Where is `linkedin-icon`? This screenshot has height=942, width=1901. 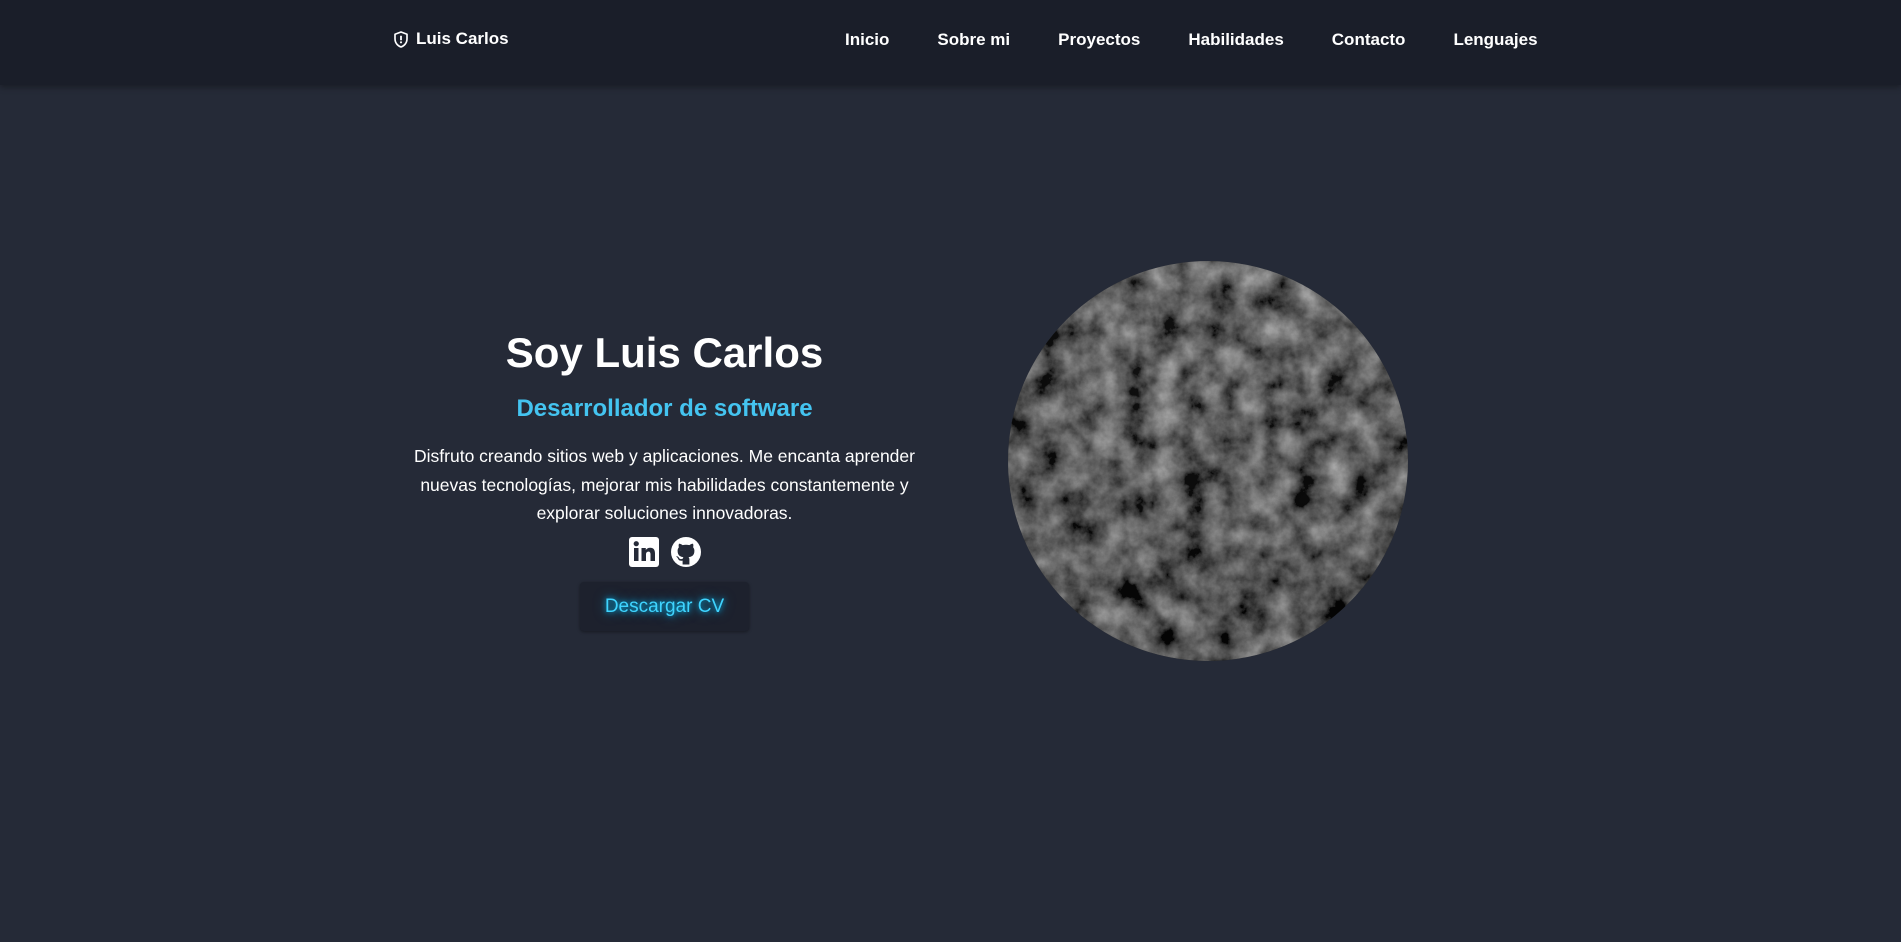
linkedin-icon is located at coordinates (643, 551).